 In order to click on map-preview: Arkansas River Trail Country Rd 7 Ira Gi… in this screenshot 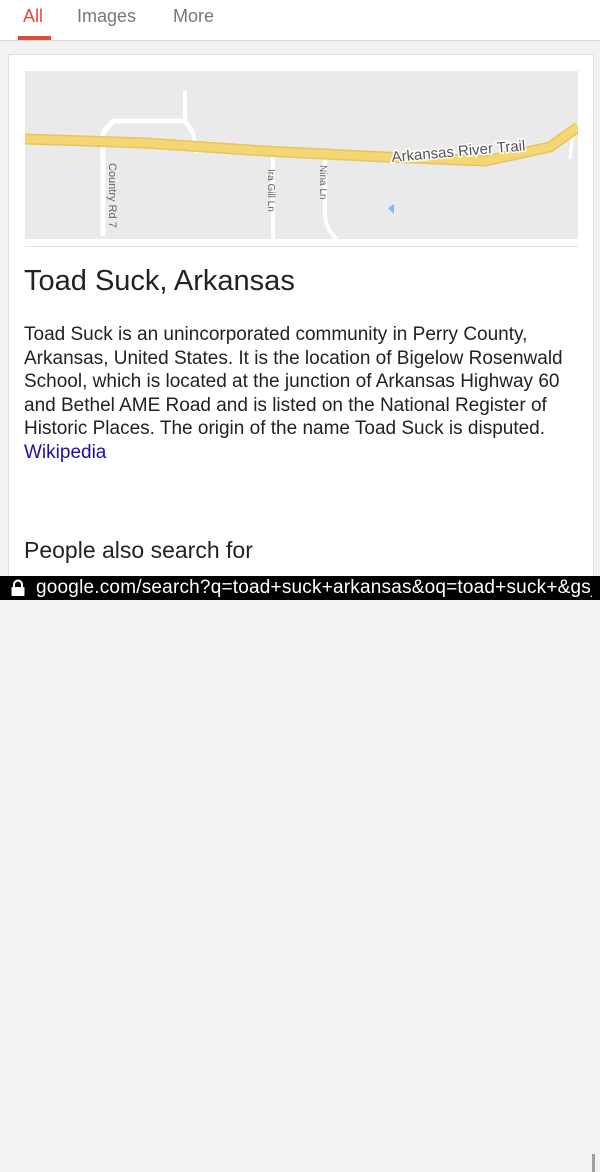, I will do `click(301, 155)`.